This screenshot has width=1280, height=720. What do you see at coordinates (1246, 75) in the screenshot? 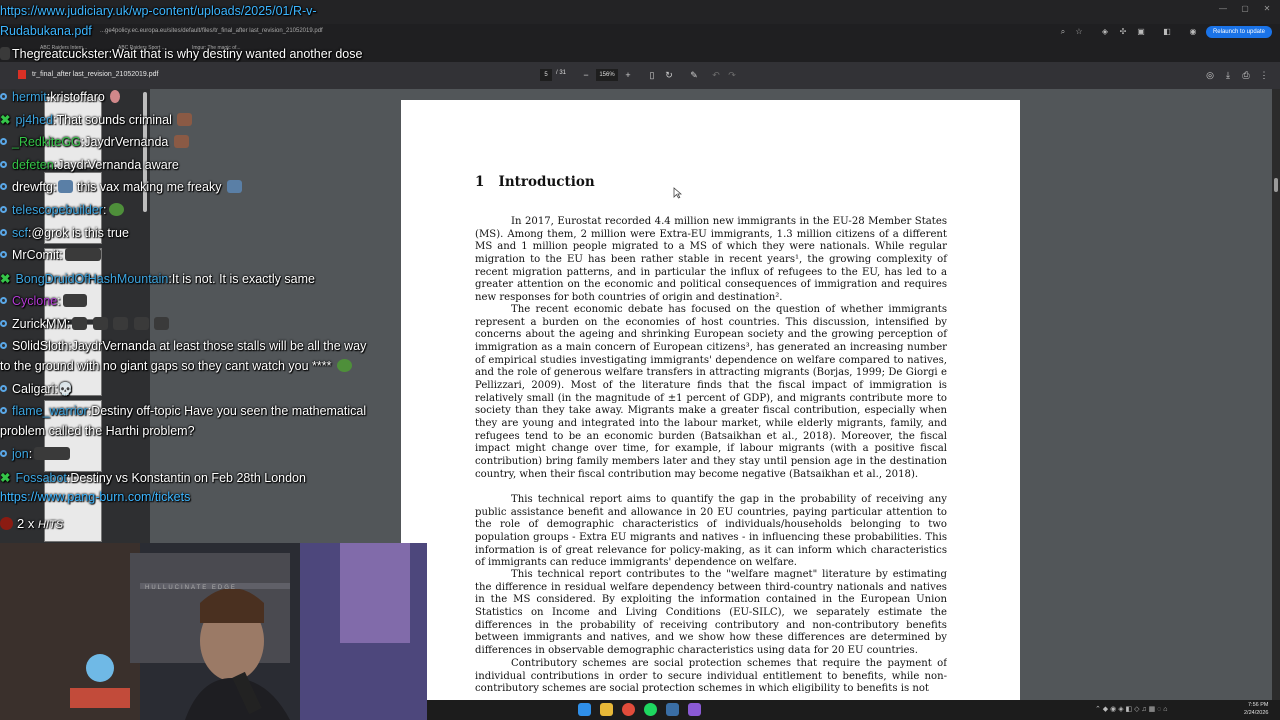
I see `print-icon: ⎙` at bounding box center [1246, 75].